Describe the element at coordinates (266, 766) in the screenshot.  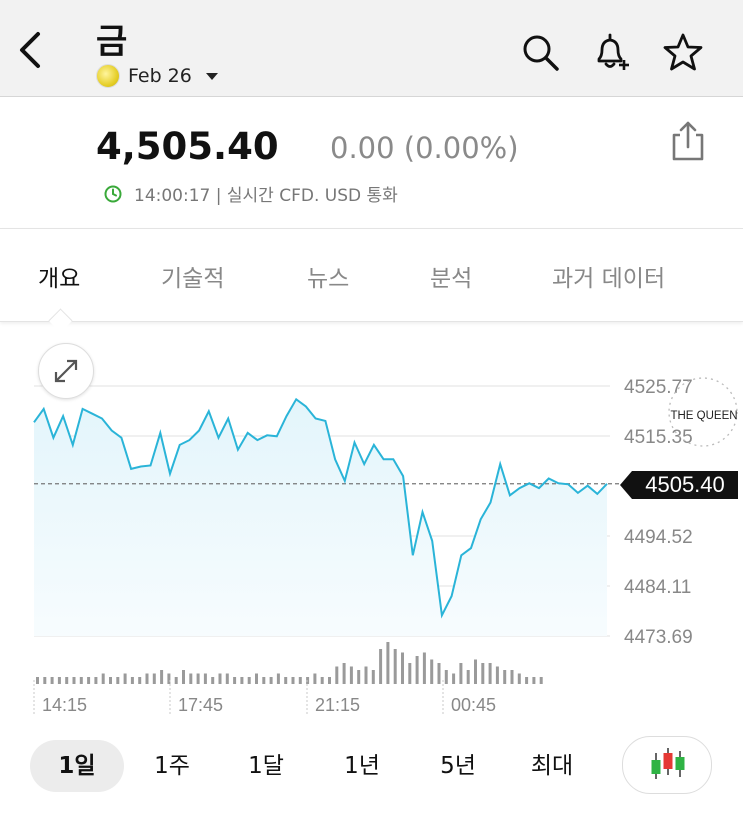
I see `range-1m-button: 1달` at that location.